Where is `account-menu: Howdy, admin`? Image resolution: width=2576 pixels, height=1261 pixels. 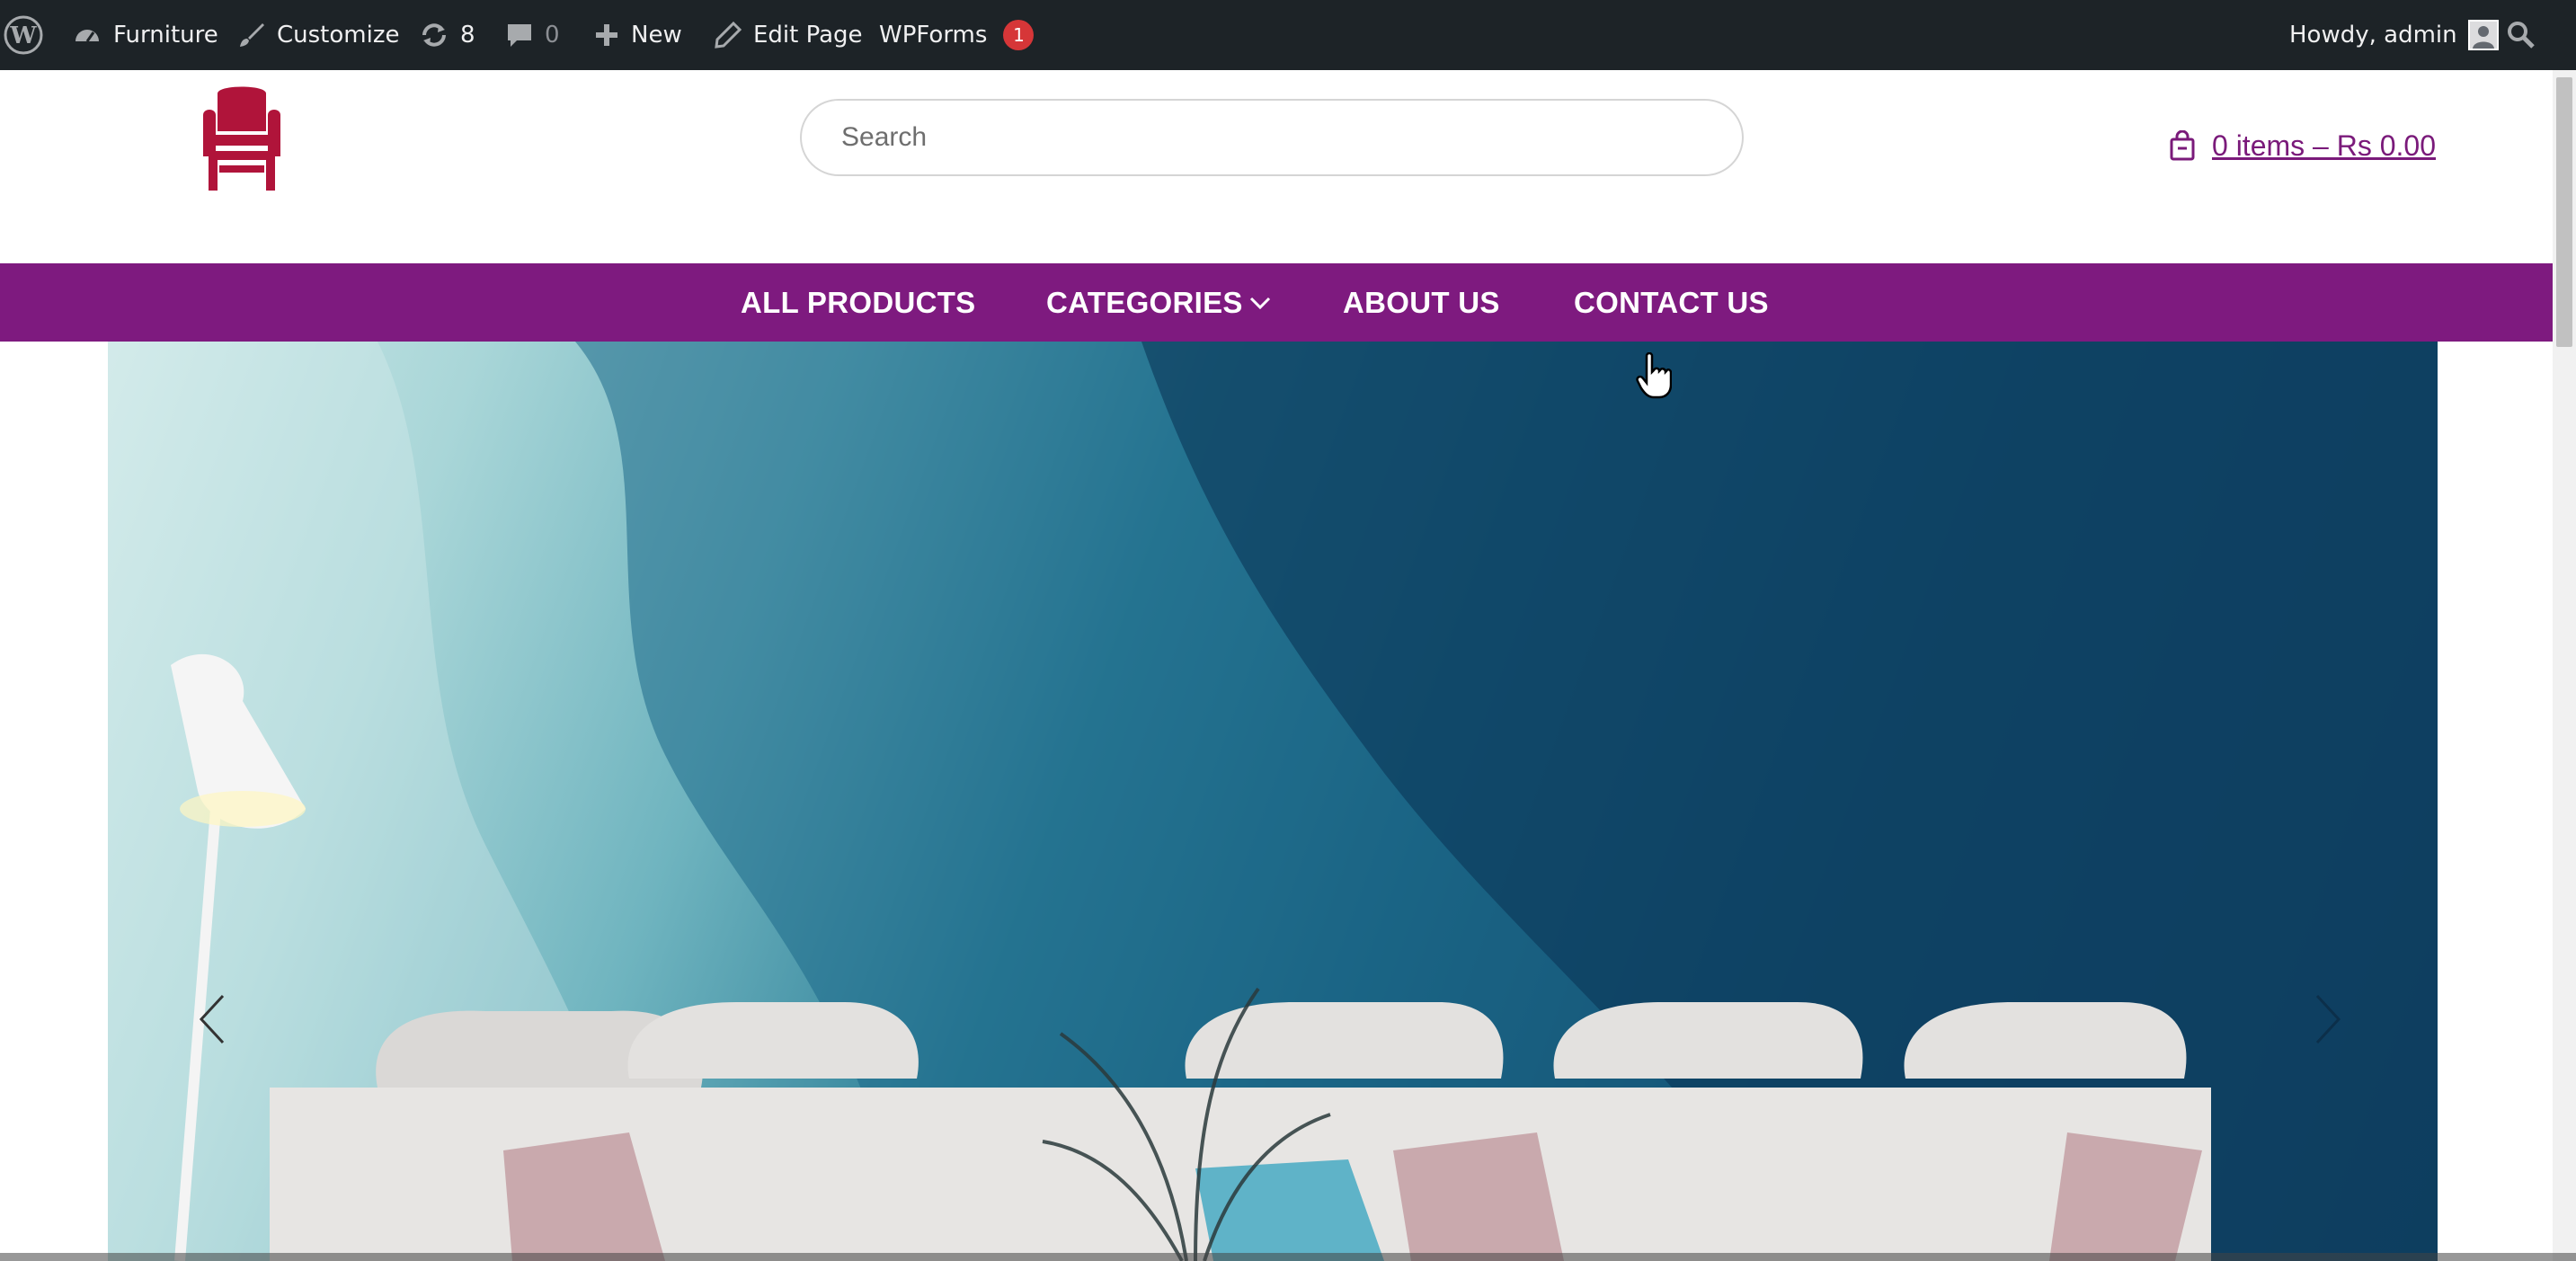
account-menu: Howdy, admin is located at coordinates (2394, 35).